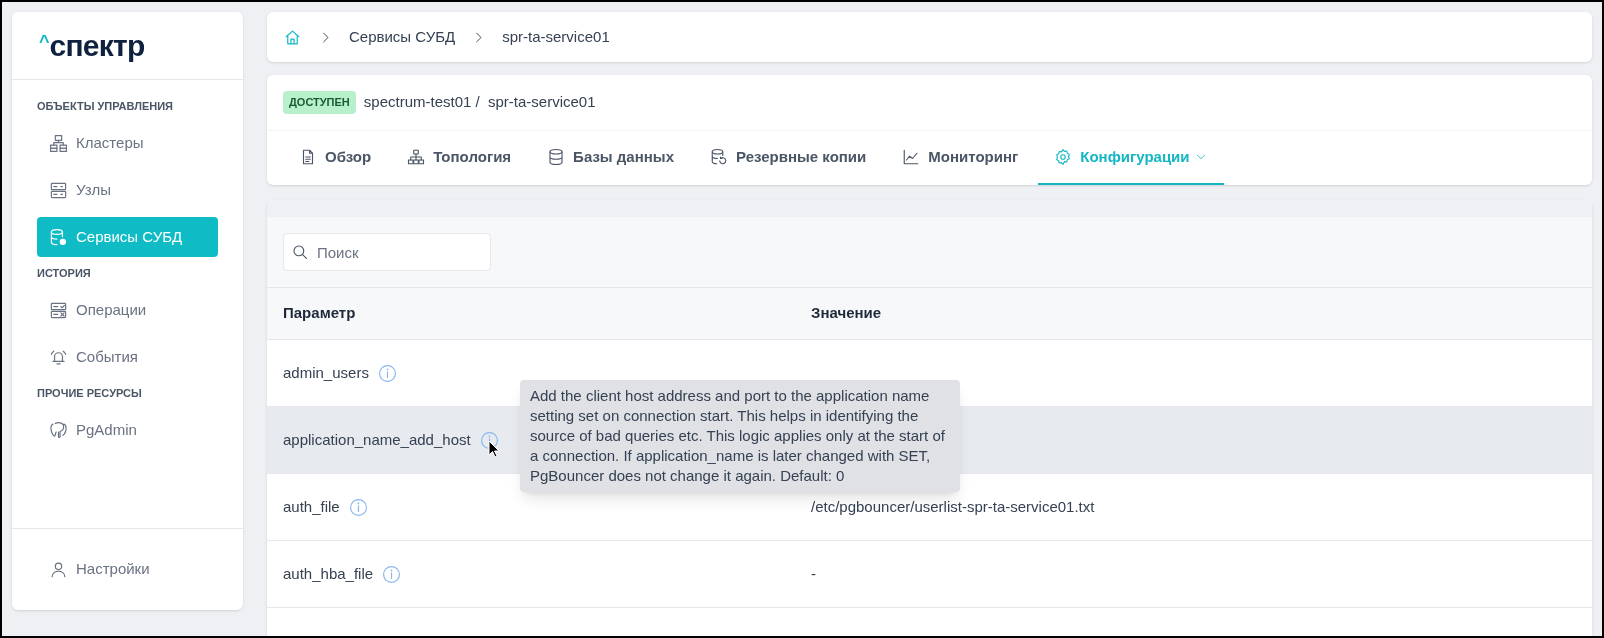  What do you see at coordinates (58, 430) in the screenshot?
I see `elephant-icon` at bounding box center [58, 430].